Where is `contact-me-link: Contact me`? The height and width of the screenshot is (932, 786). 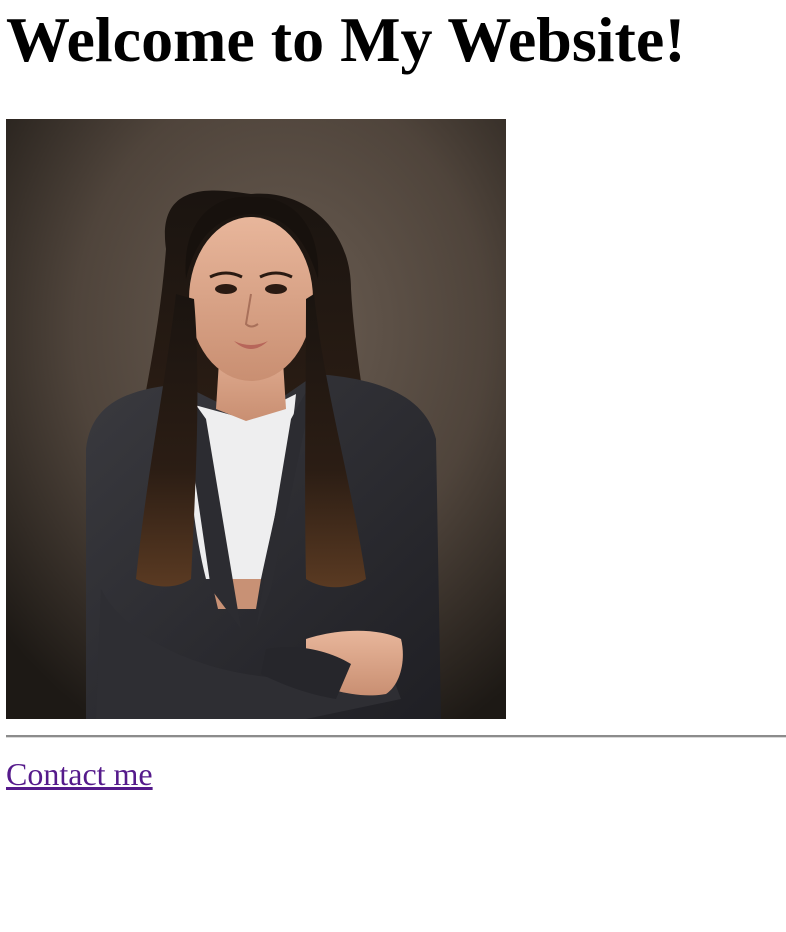 contact-me-link: Contact me is located at coordinates (79, 774).